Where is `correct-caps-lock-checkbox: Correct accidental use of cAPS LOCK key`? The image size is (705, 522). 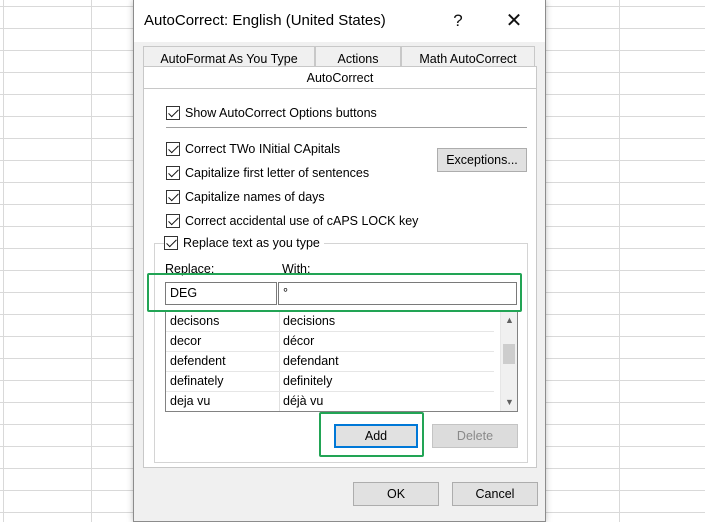 correct-caps-lock-checkbox: Correct accidental use of cAPS LOCK key is located at coordinates (292, 221).